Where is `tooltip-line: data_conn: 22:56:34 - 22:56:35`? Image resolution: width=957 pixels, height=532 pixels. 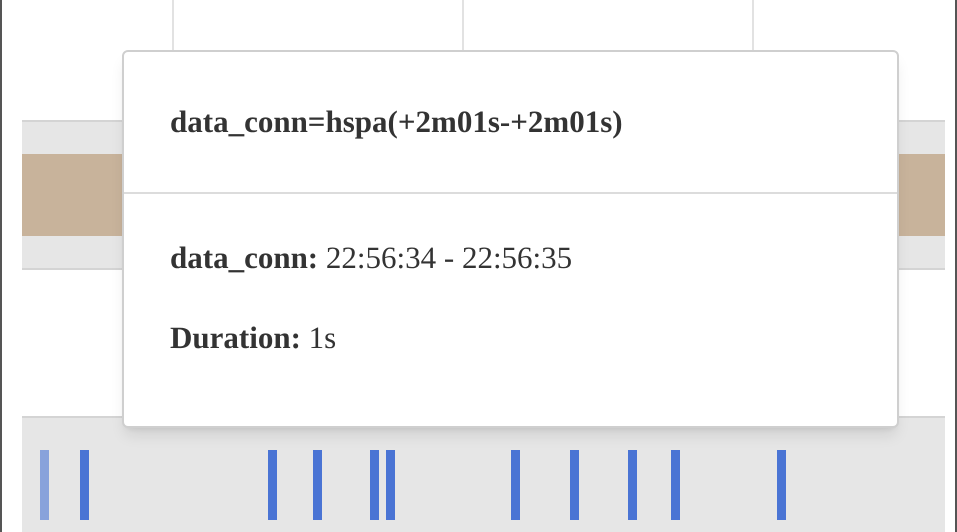
tooltip-line: data_conn: 22:56:34 - 22:56:35 is located at coordinates (371, 258).